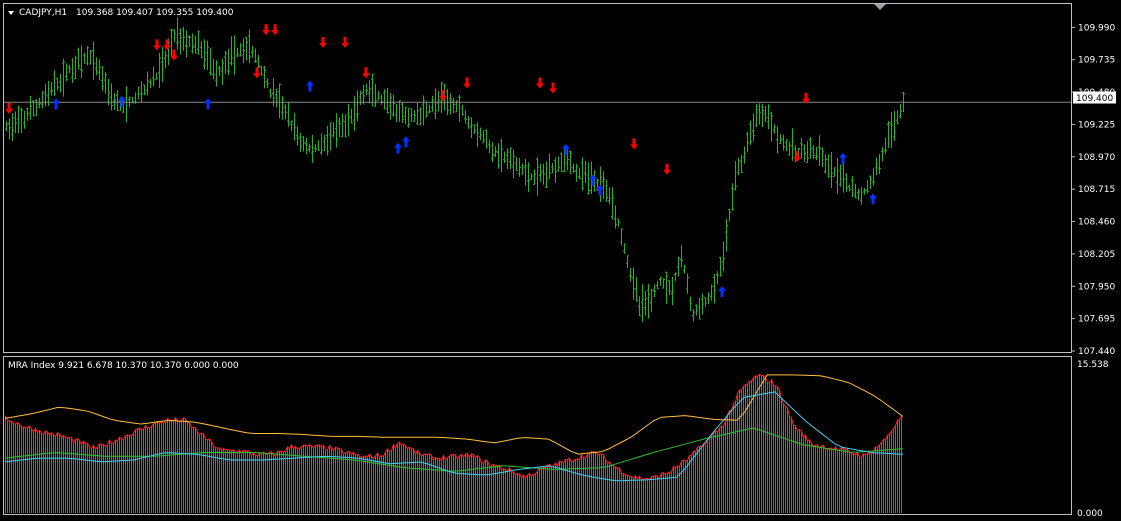 This screenshot has width=1121, height=521. Describe the element at coordinates (1094, 99) in the screenshot. I see `current-price-label: 109.400` at that location.